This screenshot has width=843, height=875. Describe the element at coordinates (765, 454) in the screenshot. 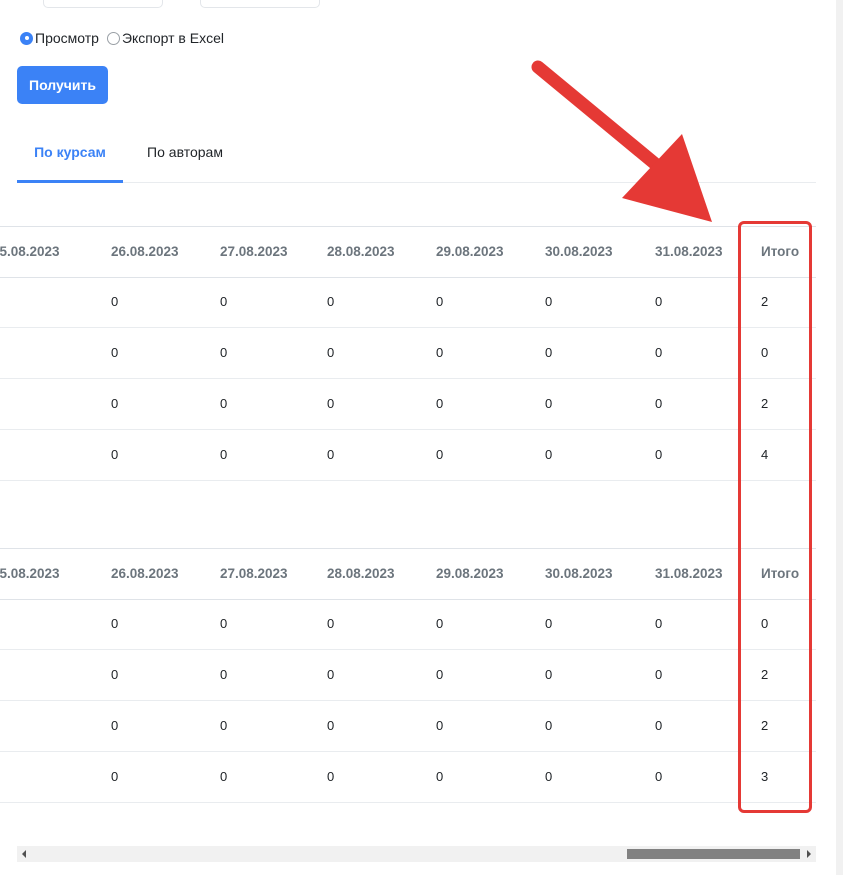

I see `total-cell: 4` at that location.